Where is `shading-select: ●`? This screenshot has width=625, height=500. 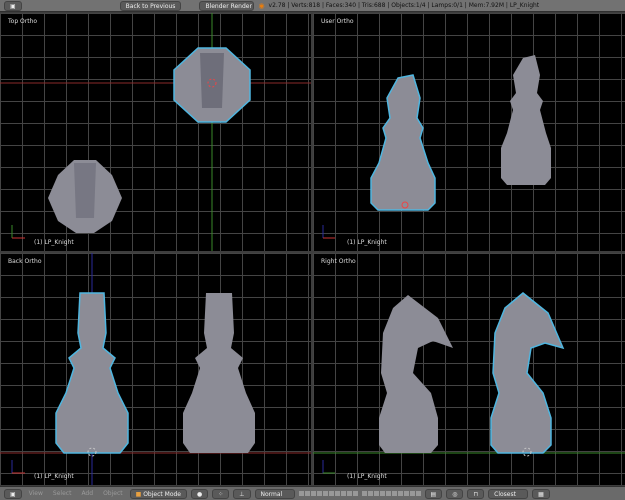
shading-select: ● is located at coordinates (200, 493).